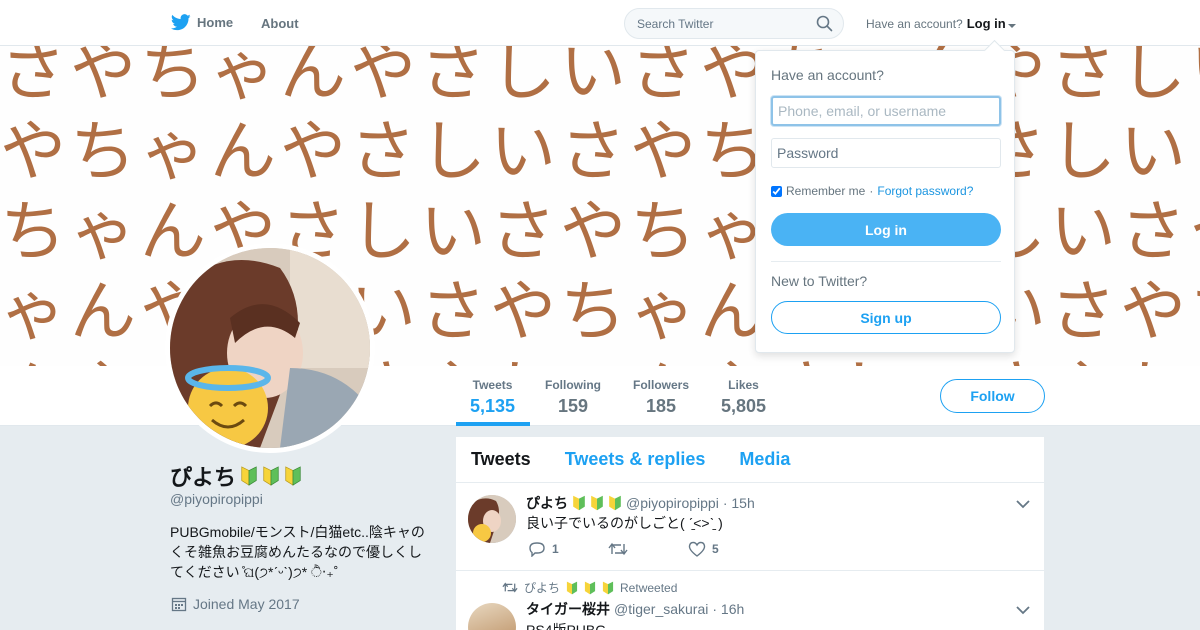 The height and width of the screenshot is (630, 1200). I want to click on remember-me-label: Remember me, so click(825, 191).